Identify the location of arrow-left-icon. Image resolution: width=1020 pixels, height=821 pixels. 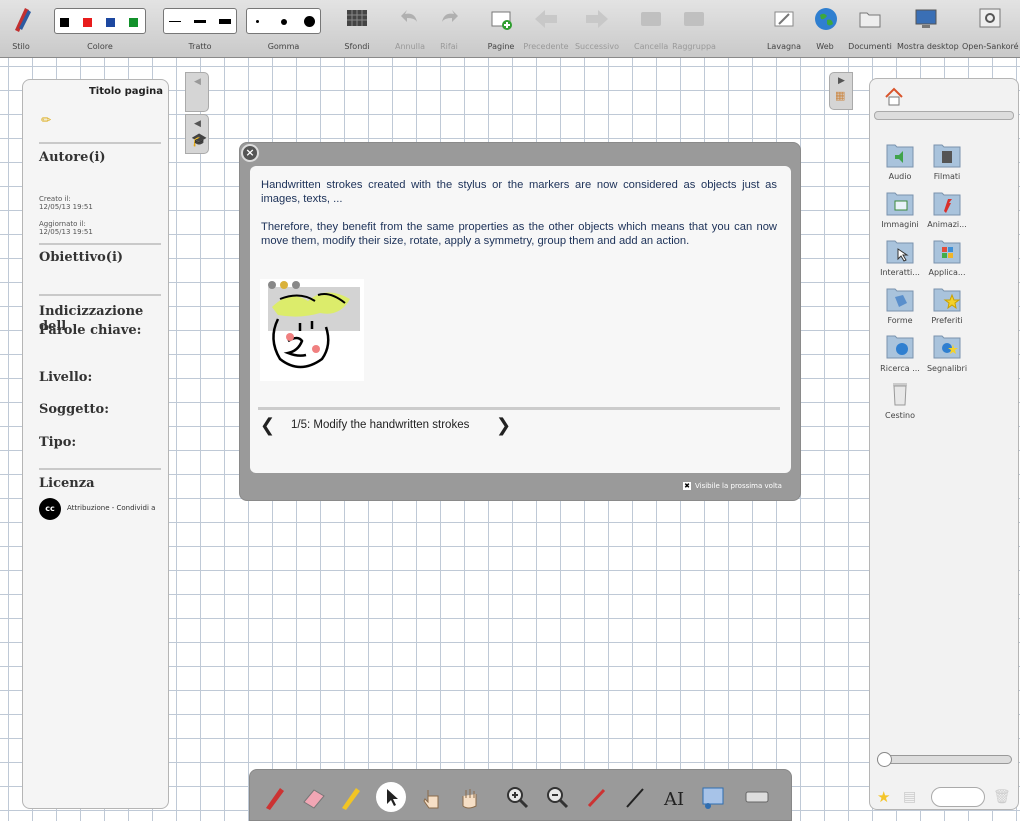
(546, 19).